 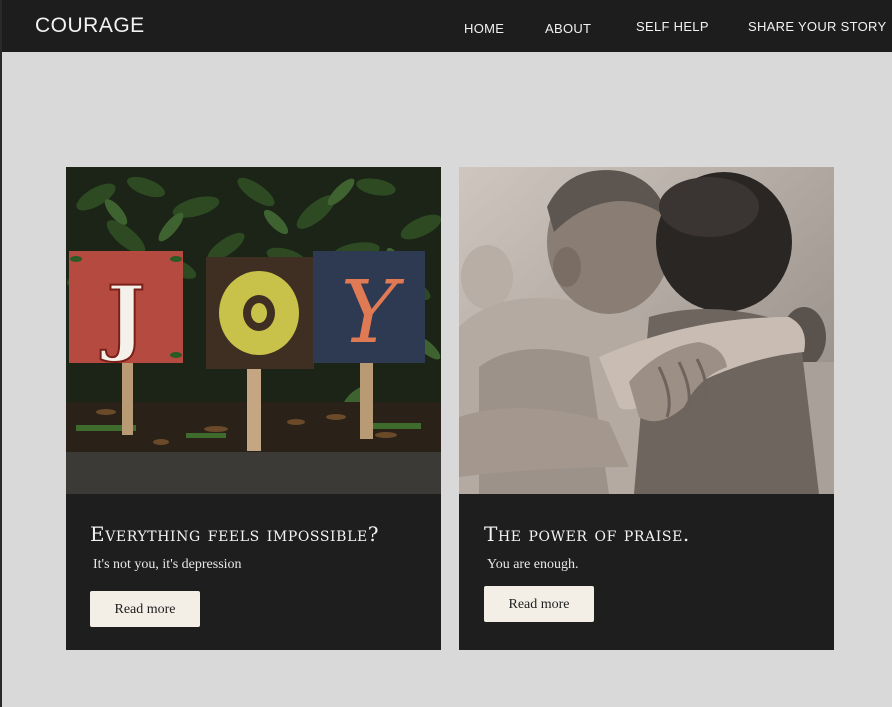 I want to click on joy-letter-j: J, so click(x=123, y=317).